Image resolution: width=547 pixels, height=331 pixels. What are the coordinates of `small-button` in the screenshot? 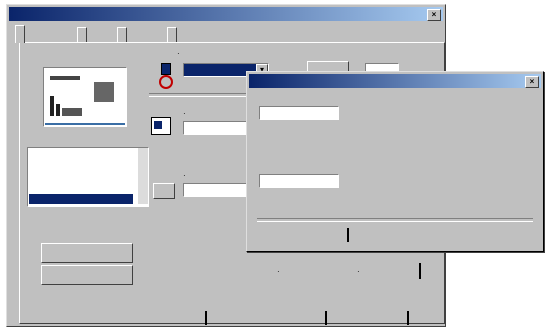 It's located at (164, 191).